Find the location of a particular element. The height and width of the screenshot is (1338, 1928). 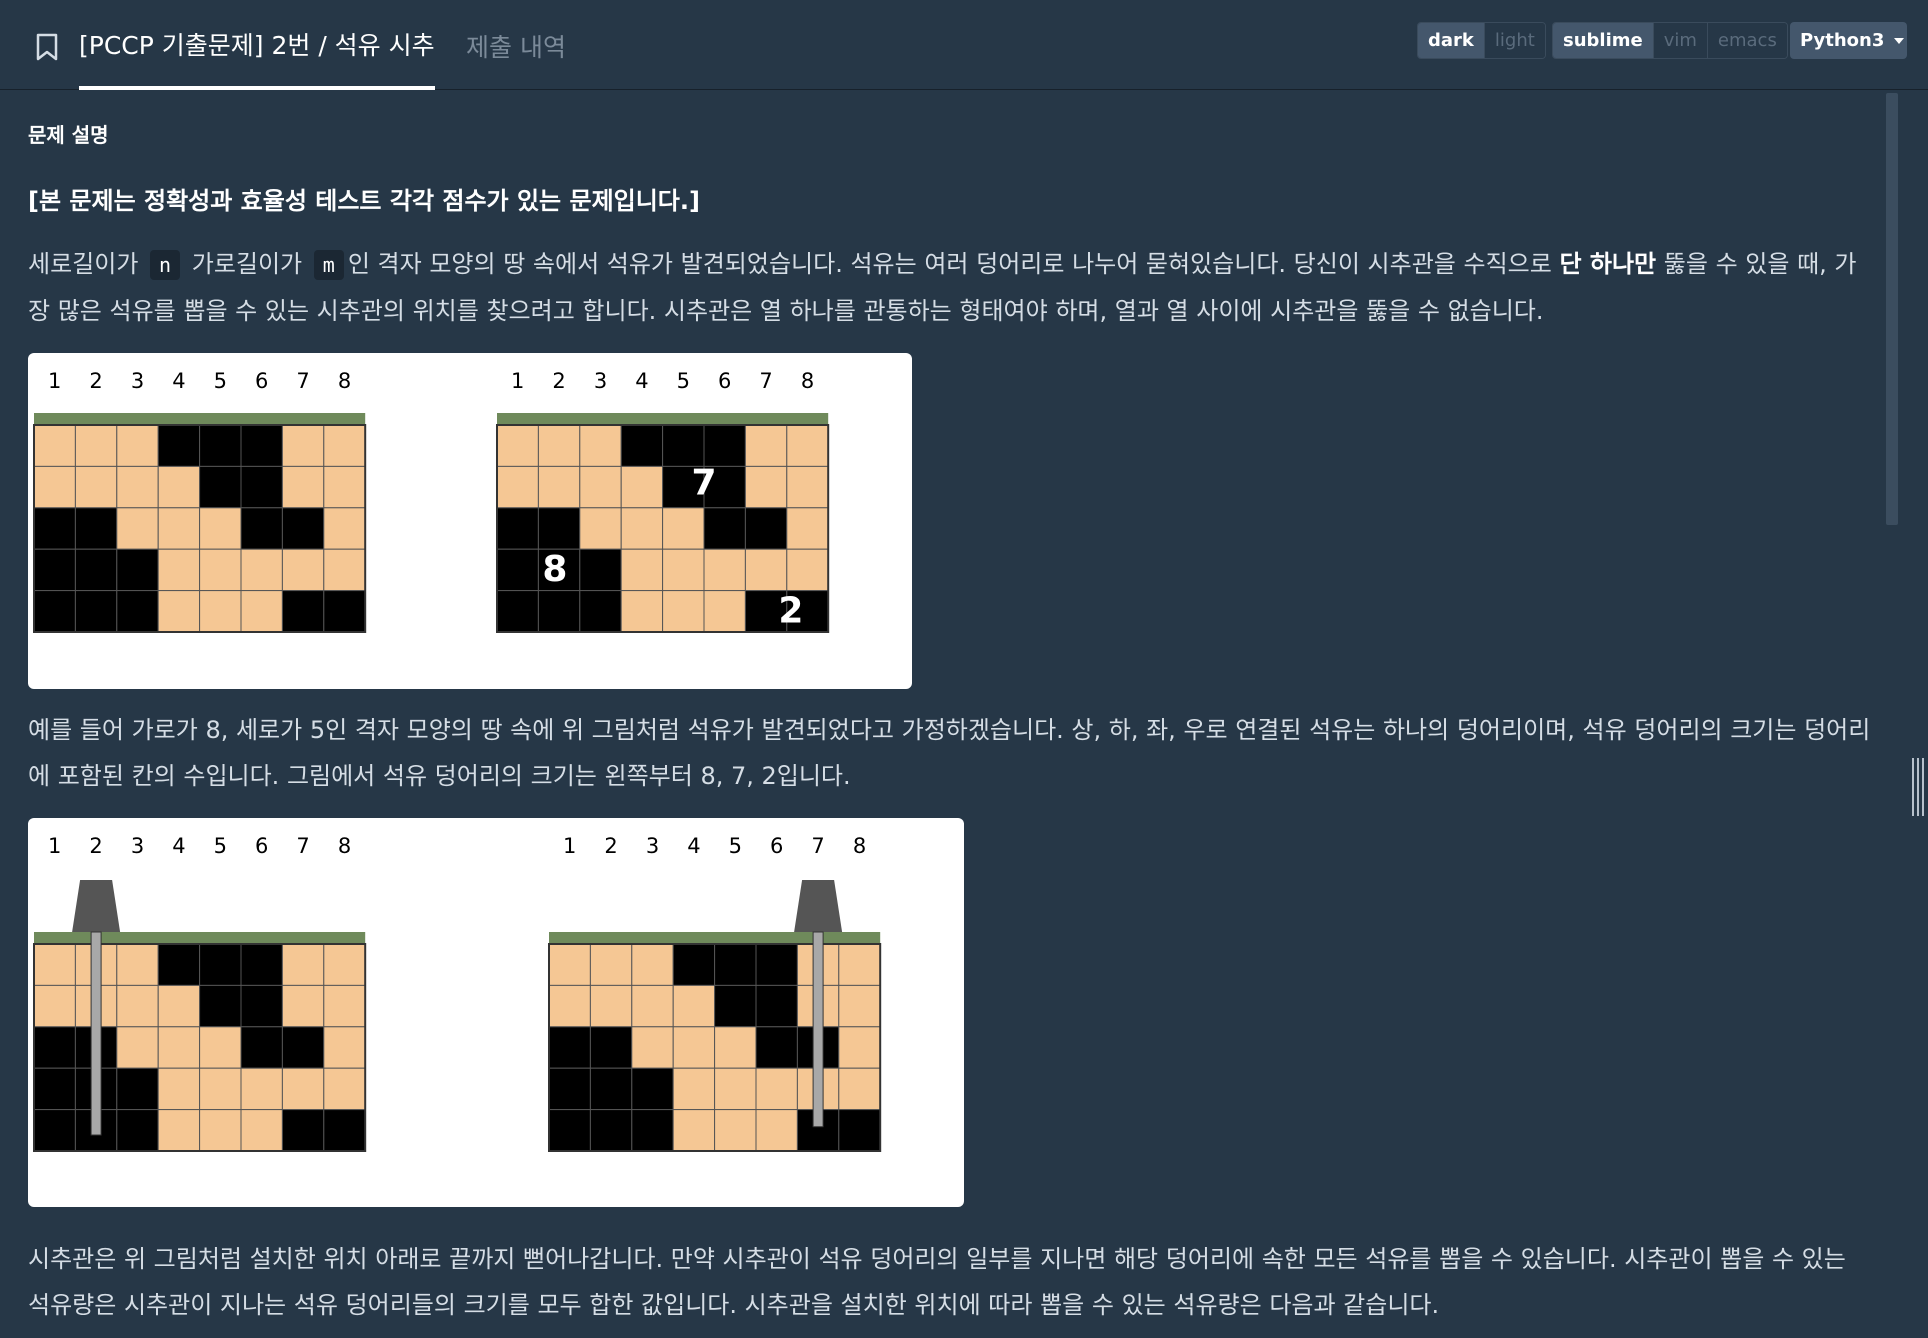

chunk-size-label: 7 is located at coordinates (703, 482).